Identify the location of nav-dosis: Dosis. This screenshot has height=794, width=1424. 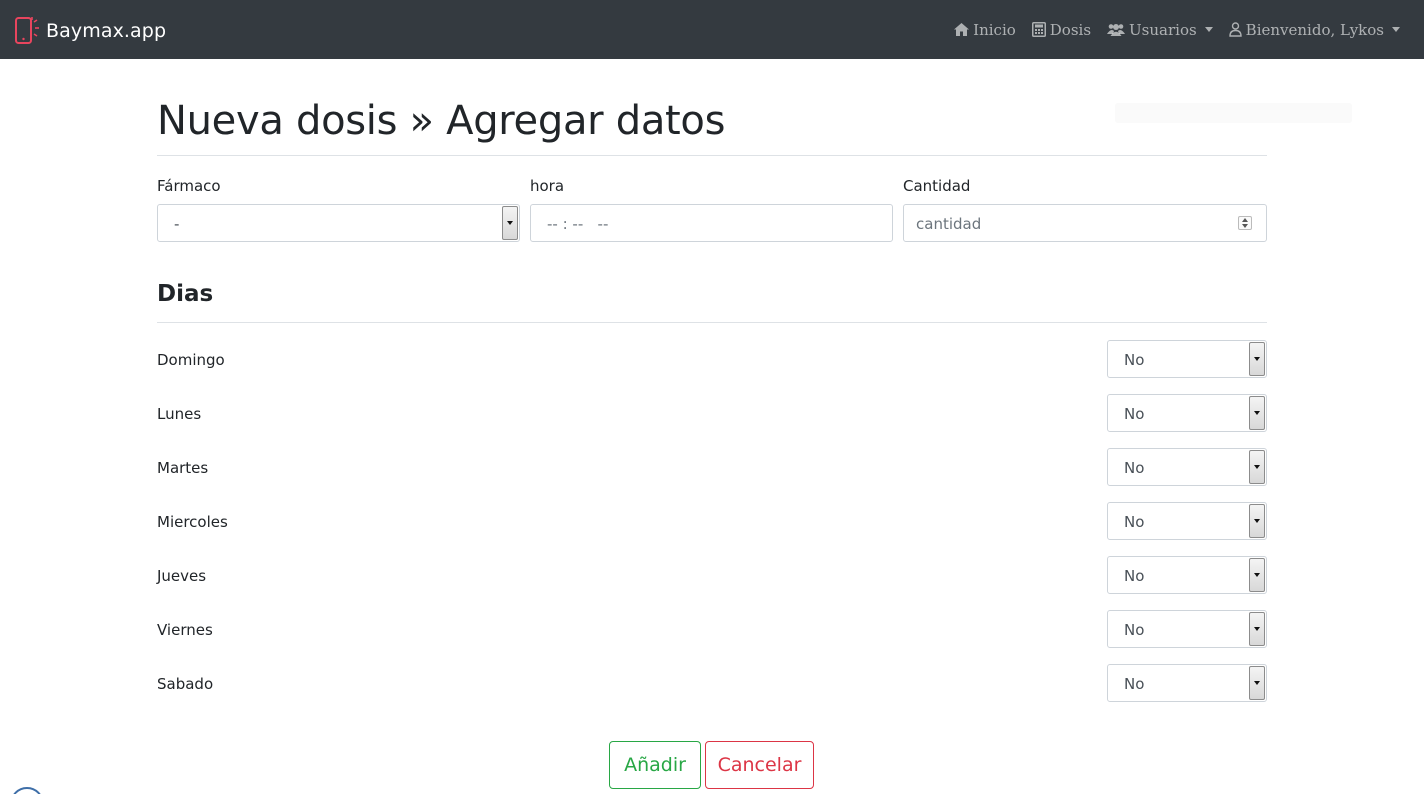
(1061, 29).